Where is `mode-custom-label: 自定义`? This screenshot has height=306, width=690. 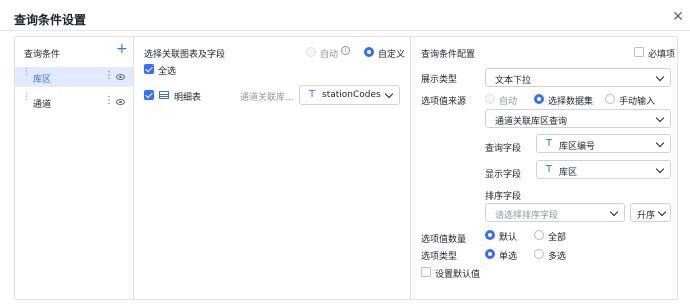 mode-custom-label: 自定义 is located at coordinates (392, 55).